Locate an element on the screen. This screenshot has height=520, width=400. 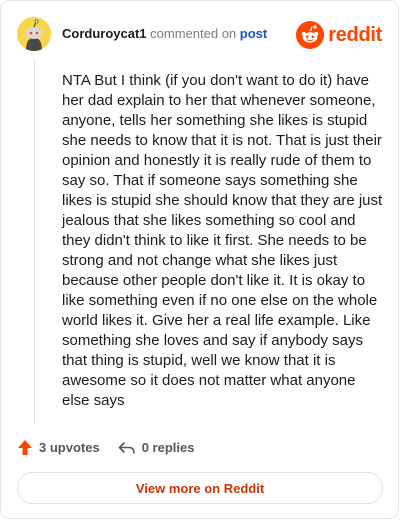
comment-header: Corduroycat1 commented on post is located at coordinates (164, 34).